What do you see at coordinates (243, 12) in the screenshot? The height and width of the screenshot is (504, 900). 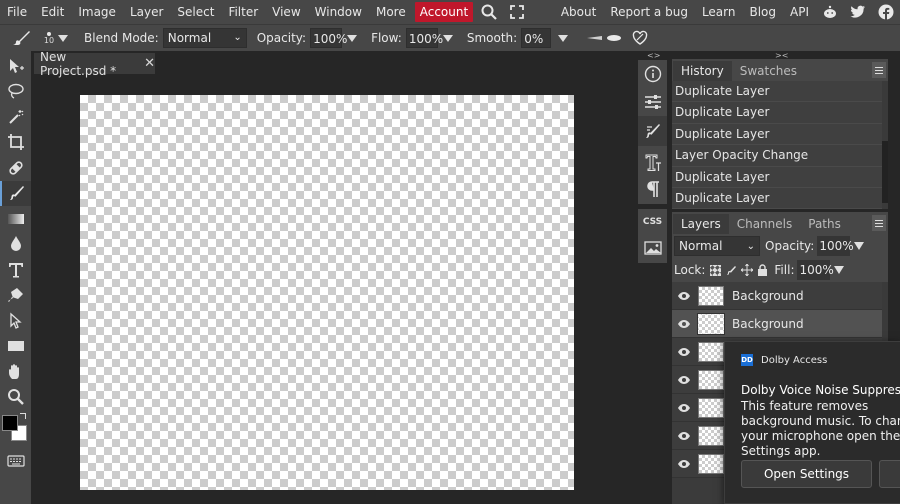 I see `menu-filter: Filter` at bounding box center [243, 12].